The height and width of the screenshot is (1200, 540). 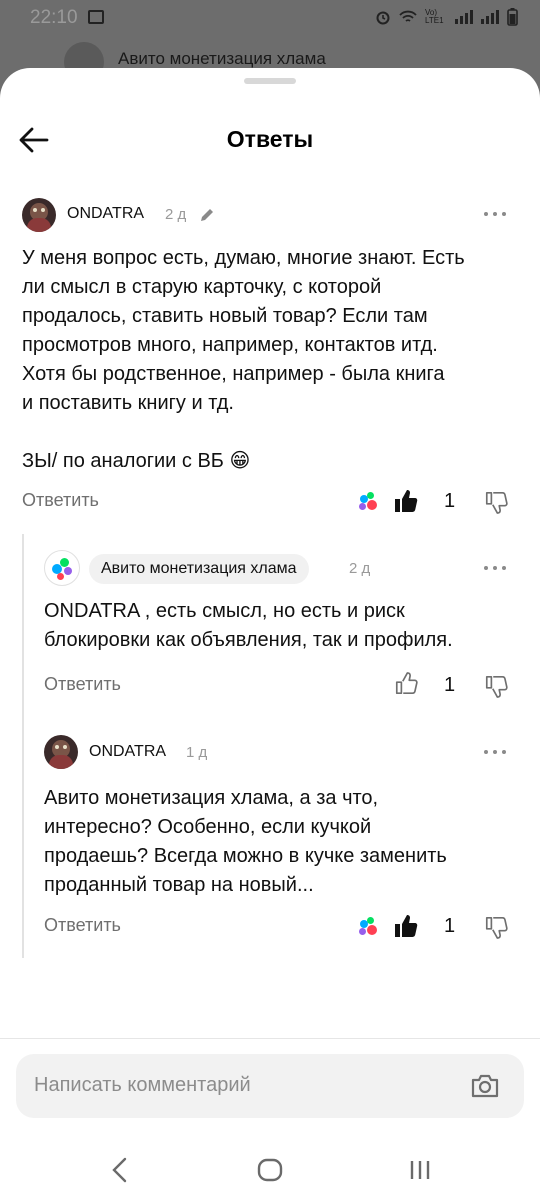 What do you see at coordinates (270, 139) in the screenshot?
I see `sheet-title: Ответы` at bounding box center [270, 139].